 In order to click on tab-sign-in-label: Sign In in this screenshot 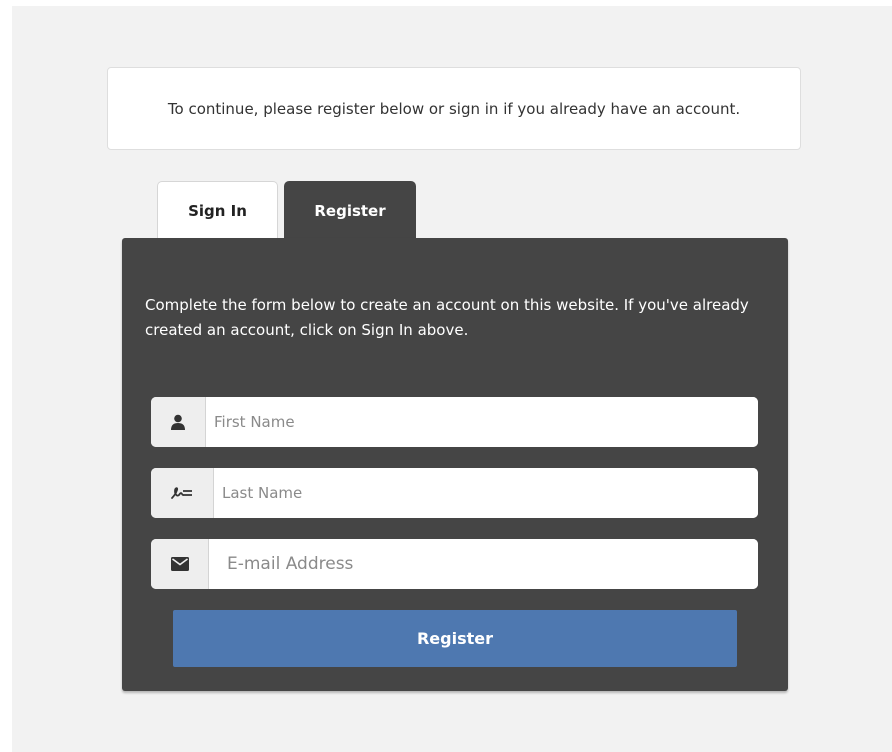, I will do `click(217, 210)`.